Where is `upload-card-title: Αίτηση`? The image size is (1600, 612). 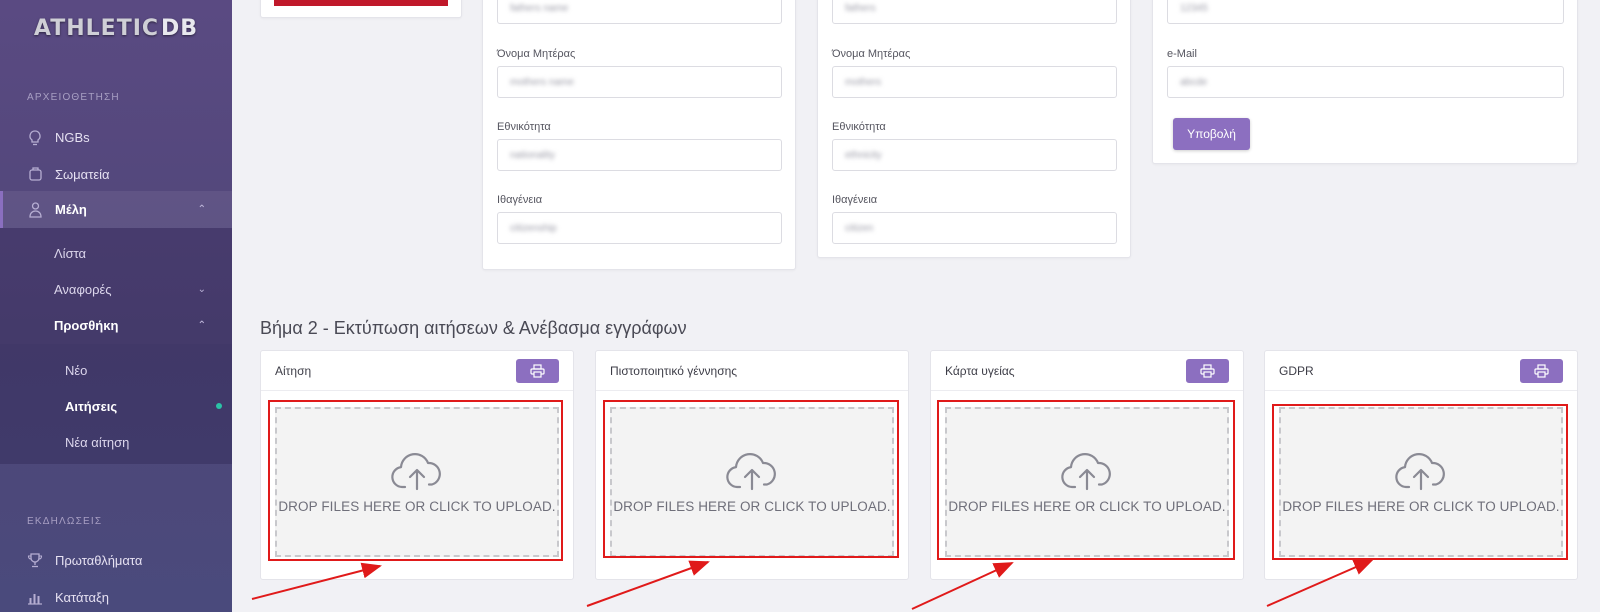 upload-card-title: Αίτηση is located at coordinates (293, 370).